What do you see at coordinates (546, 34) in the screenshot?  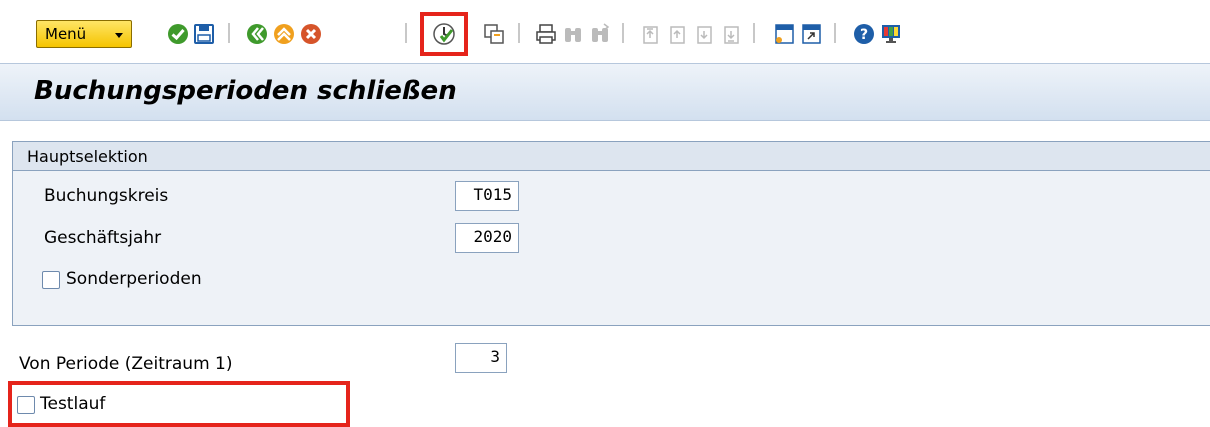 I see `print-icon` at bounding box center [546, 34].